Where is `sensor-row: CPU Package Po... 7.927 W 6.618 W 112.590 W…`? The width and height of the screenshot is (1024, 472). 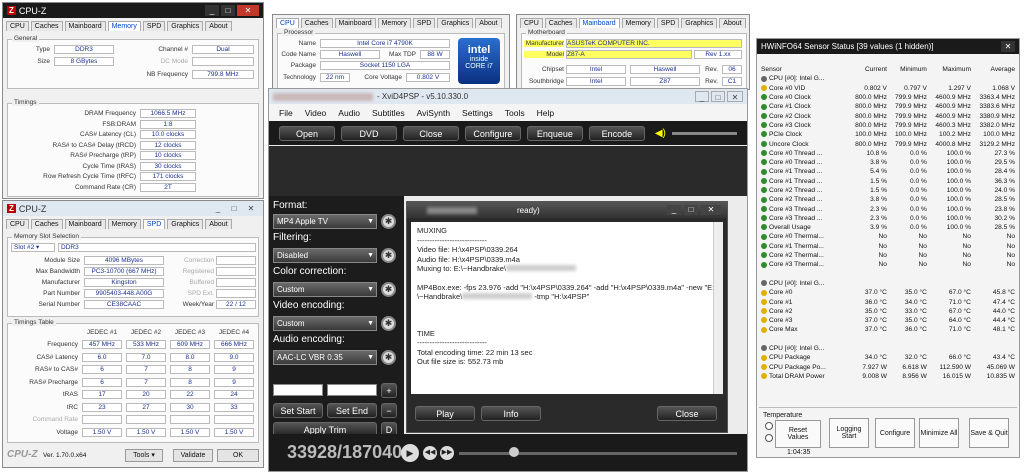
sensor-row: CPU Package Po... 7.927 W 6.618 W 112.590 W… is located at coordinates (888, 367).